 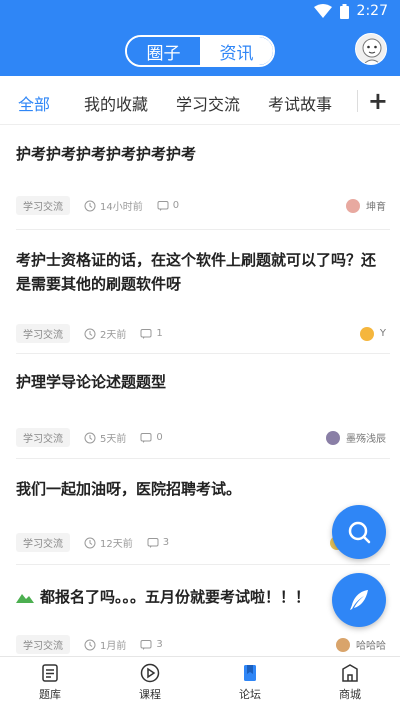 I want to click on search-icon, so click(x=359, y=532).